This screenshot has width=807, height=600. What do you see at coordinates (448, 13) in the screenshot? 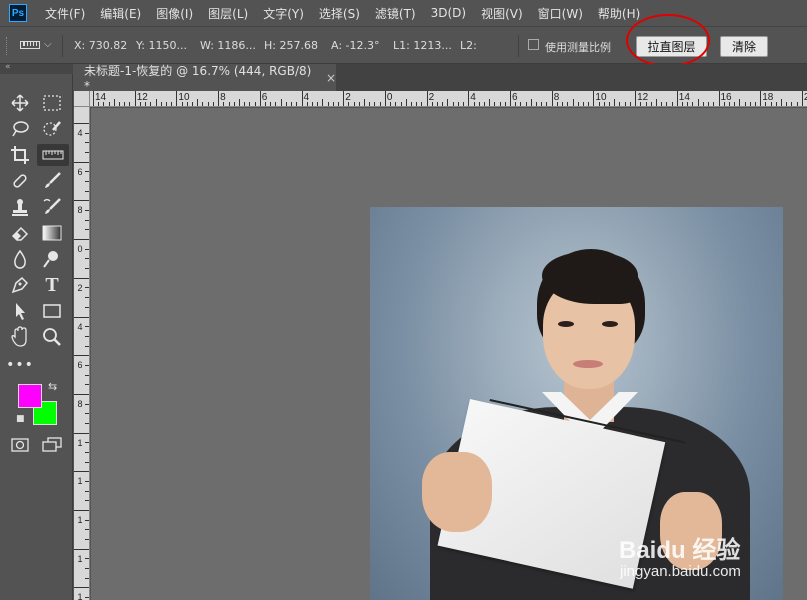
I see `menu-3d: 3D(D)` at bounding box center [448, 13].